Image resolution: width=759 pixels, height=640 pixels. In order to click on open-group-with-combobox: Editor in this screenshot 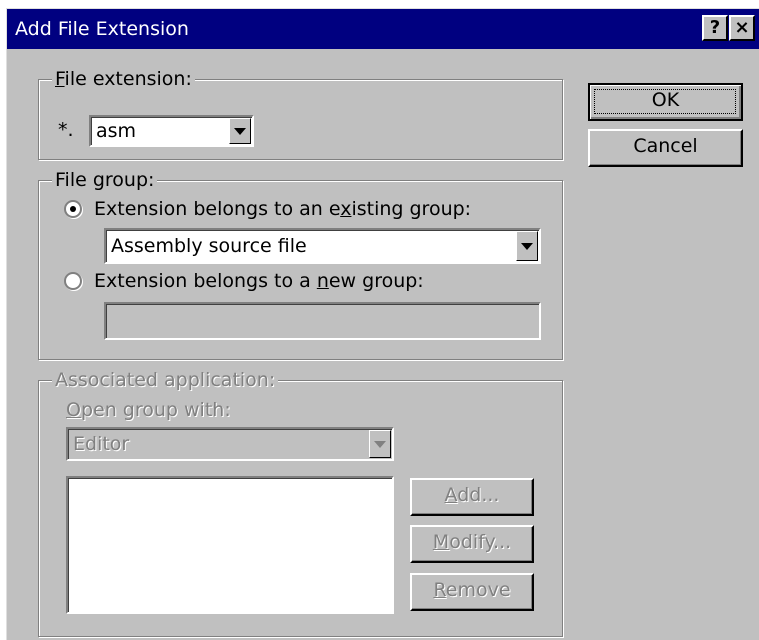, I will do `click(230, 444)`.